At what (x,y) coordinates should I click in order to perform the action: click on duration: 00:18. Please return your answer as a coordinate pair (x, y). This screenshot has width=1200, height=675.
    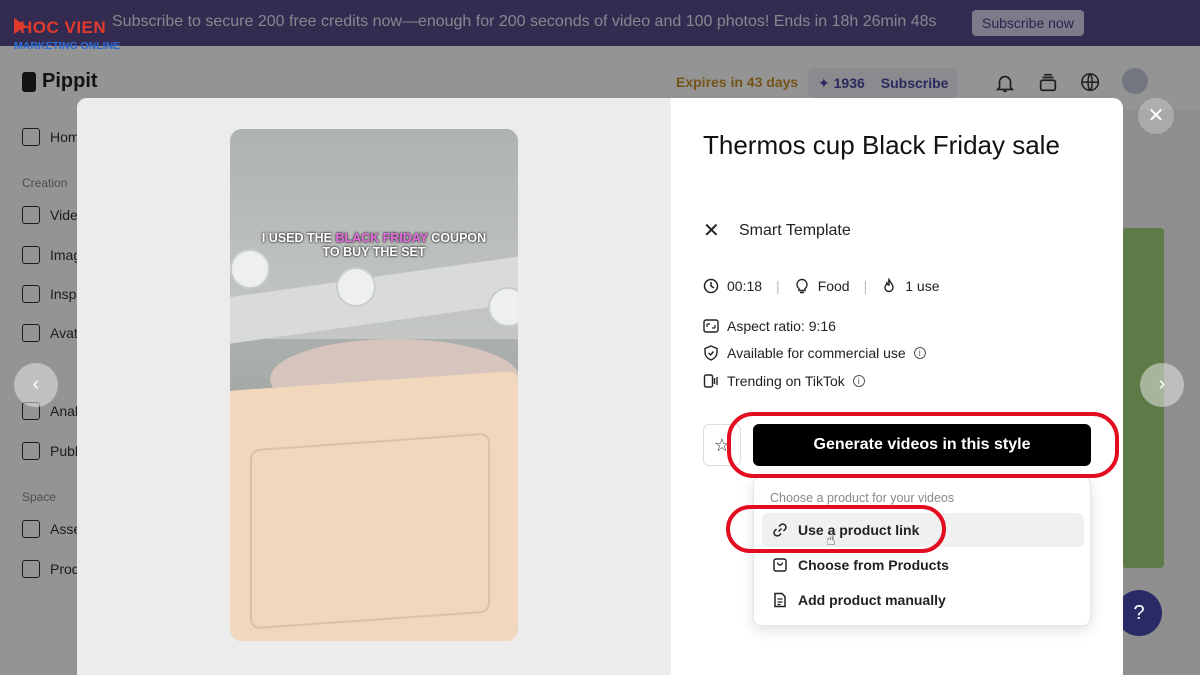
    Looking at the image, I should click on (745, 286).